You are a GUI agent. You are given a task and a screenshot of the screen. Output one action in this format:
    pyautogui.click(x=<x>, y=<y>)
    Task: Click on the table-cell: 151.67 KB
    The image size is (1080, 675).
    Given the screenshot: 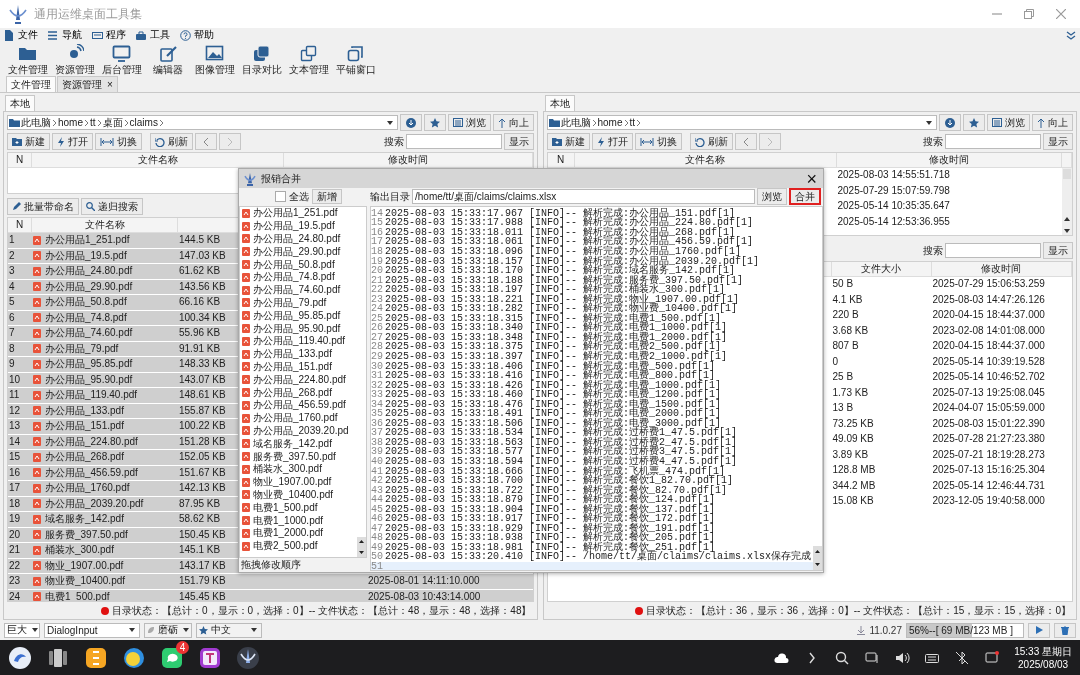 What is the action you would take?
    pyautogui.click(x=202, y=472)
    